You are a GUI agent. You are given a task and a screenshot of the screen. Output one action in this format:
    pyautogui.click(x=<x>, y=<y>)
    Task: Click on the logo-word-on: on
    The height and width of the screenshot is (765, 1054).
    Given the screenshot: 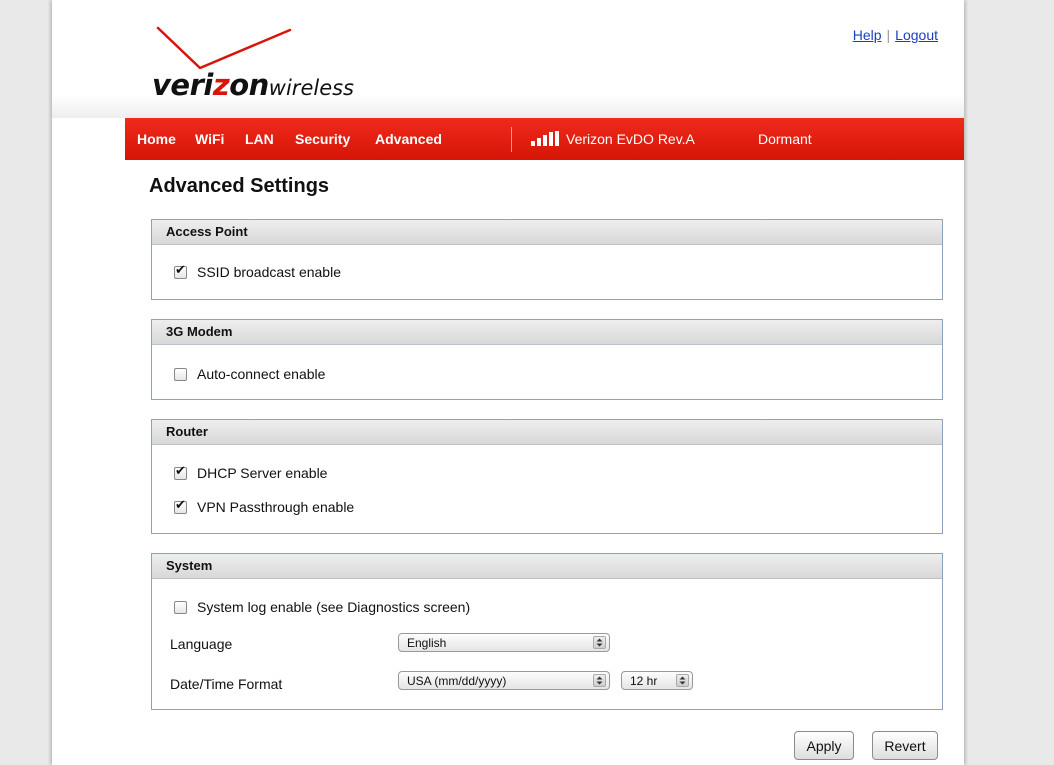 What is the action you would take?
    pyautogui.click(x=249, y=85)
    